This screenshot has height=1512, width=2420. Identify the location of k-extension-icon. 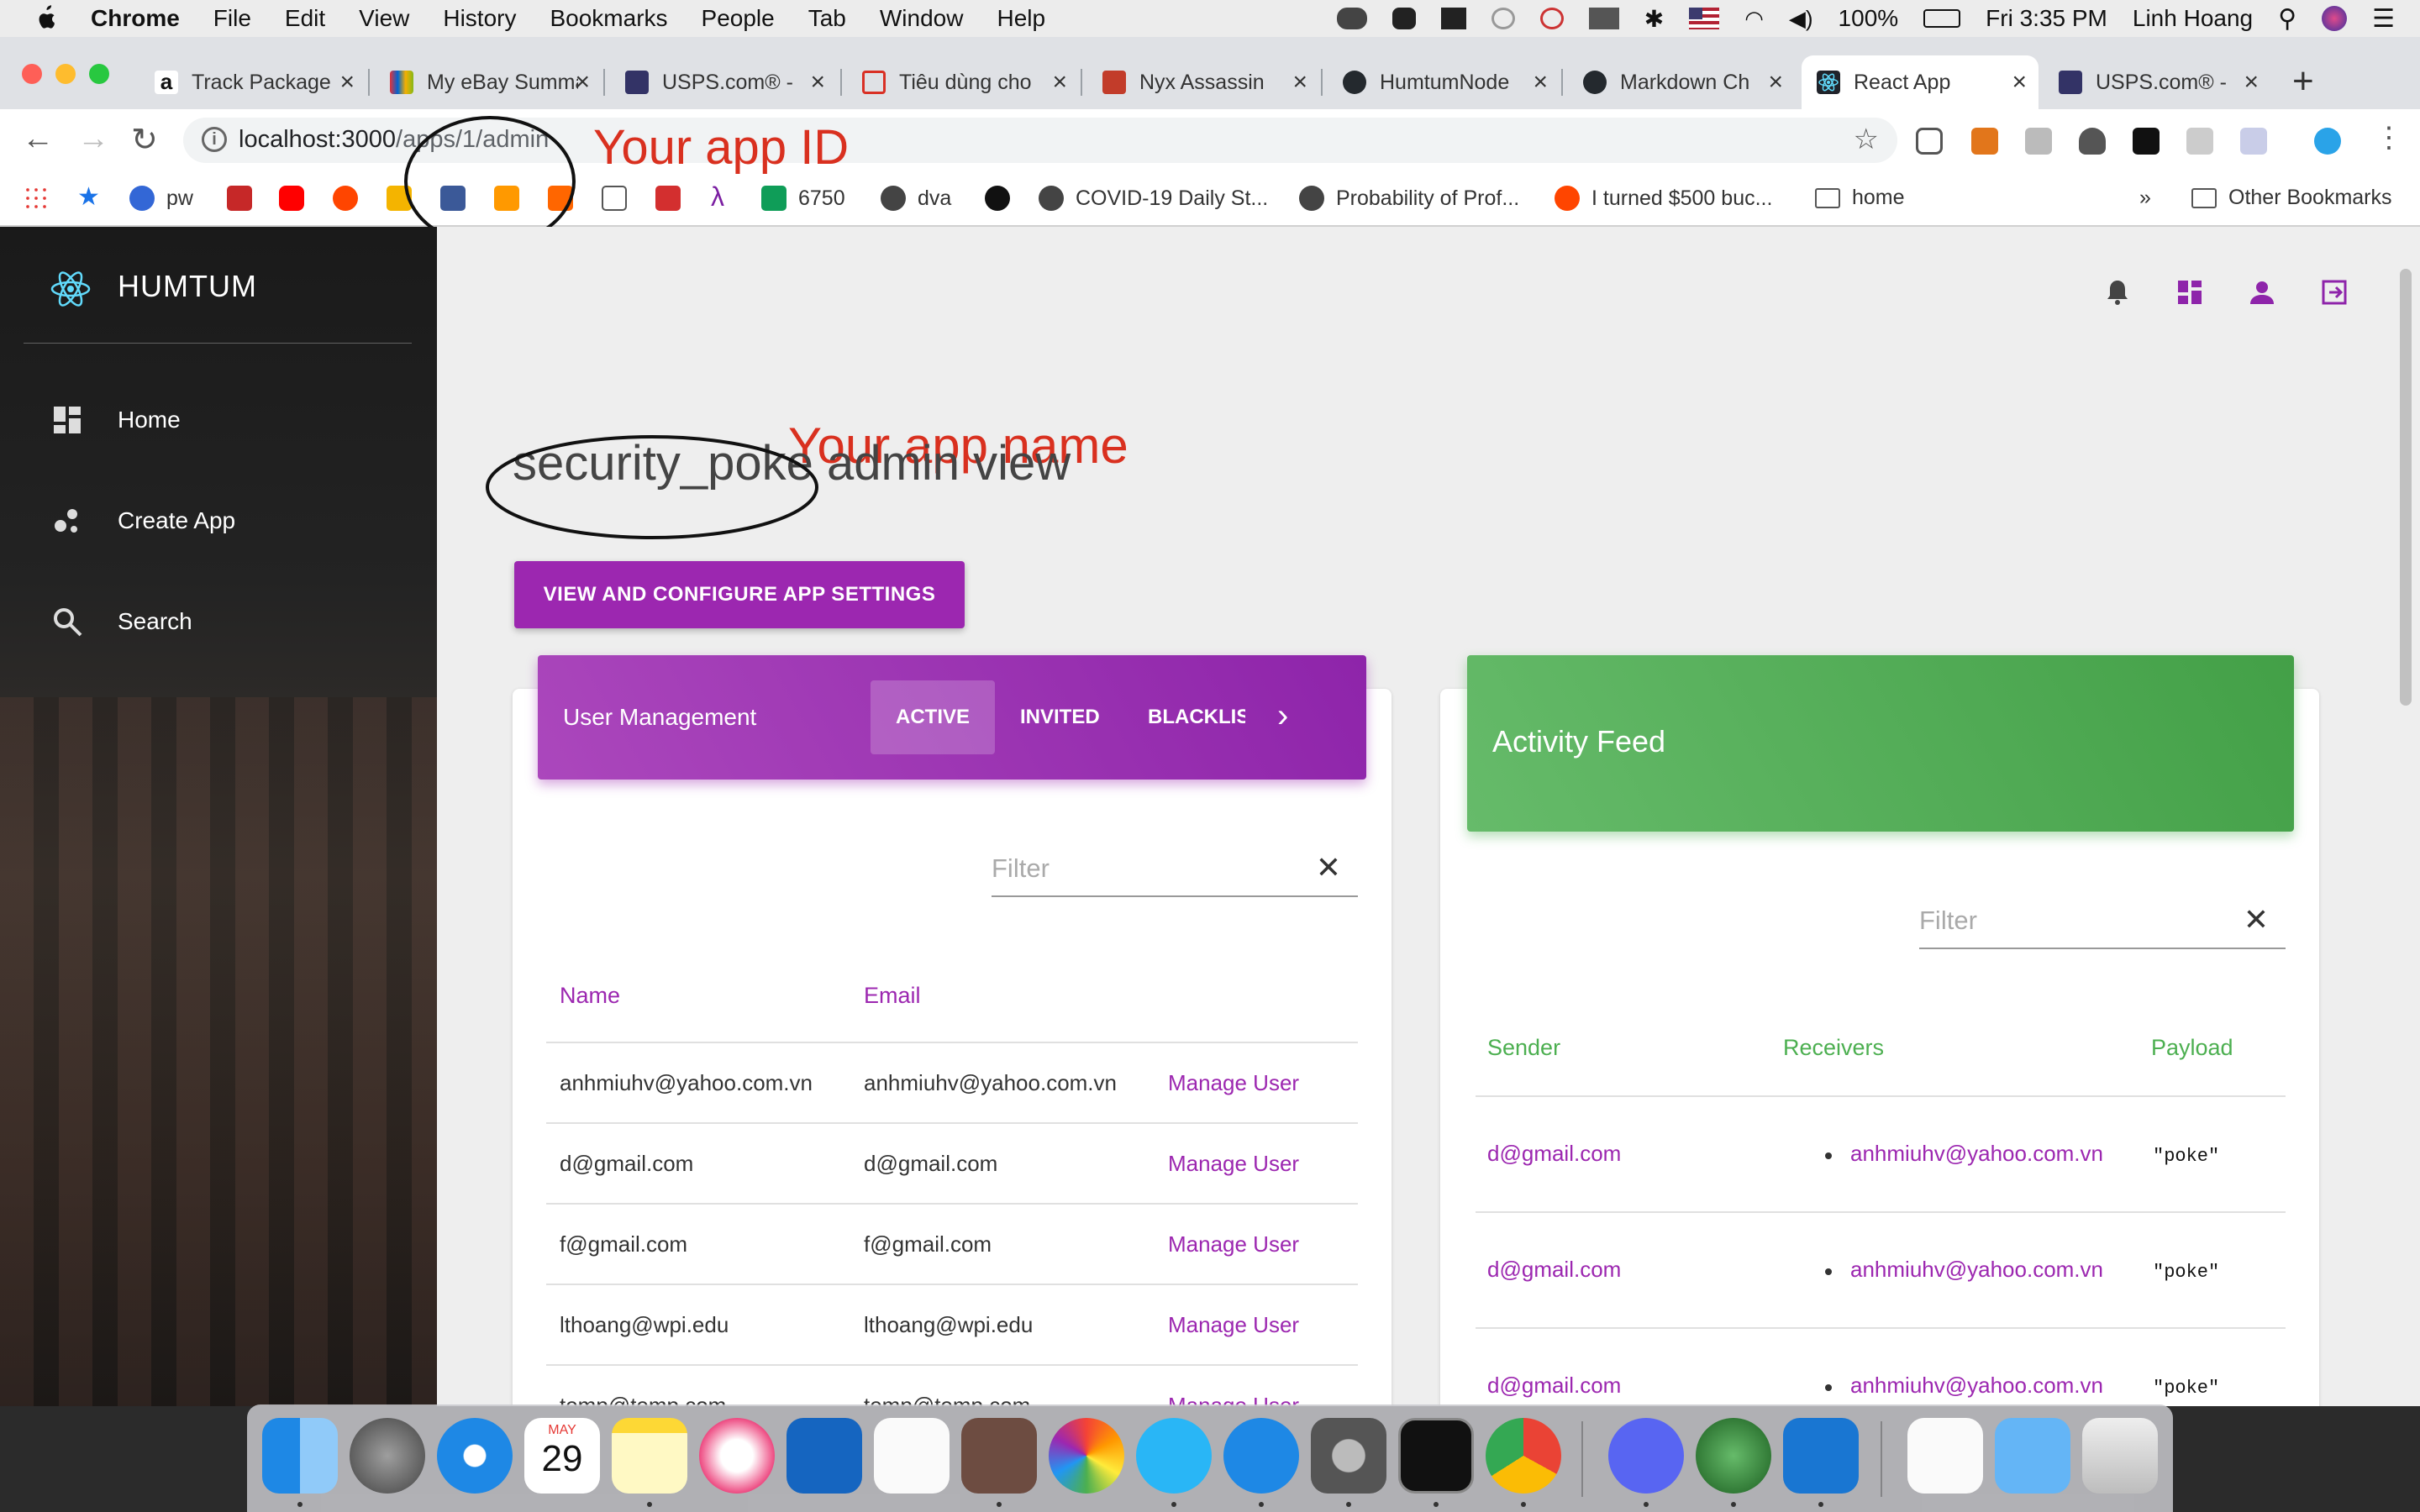
(2039, 141).